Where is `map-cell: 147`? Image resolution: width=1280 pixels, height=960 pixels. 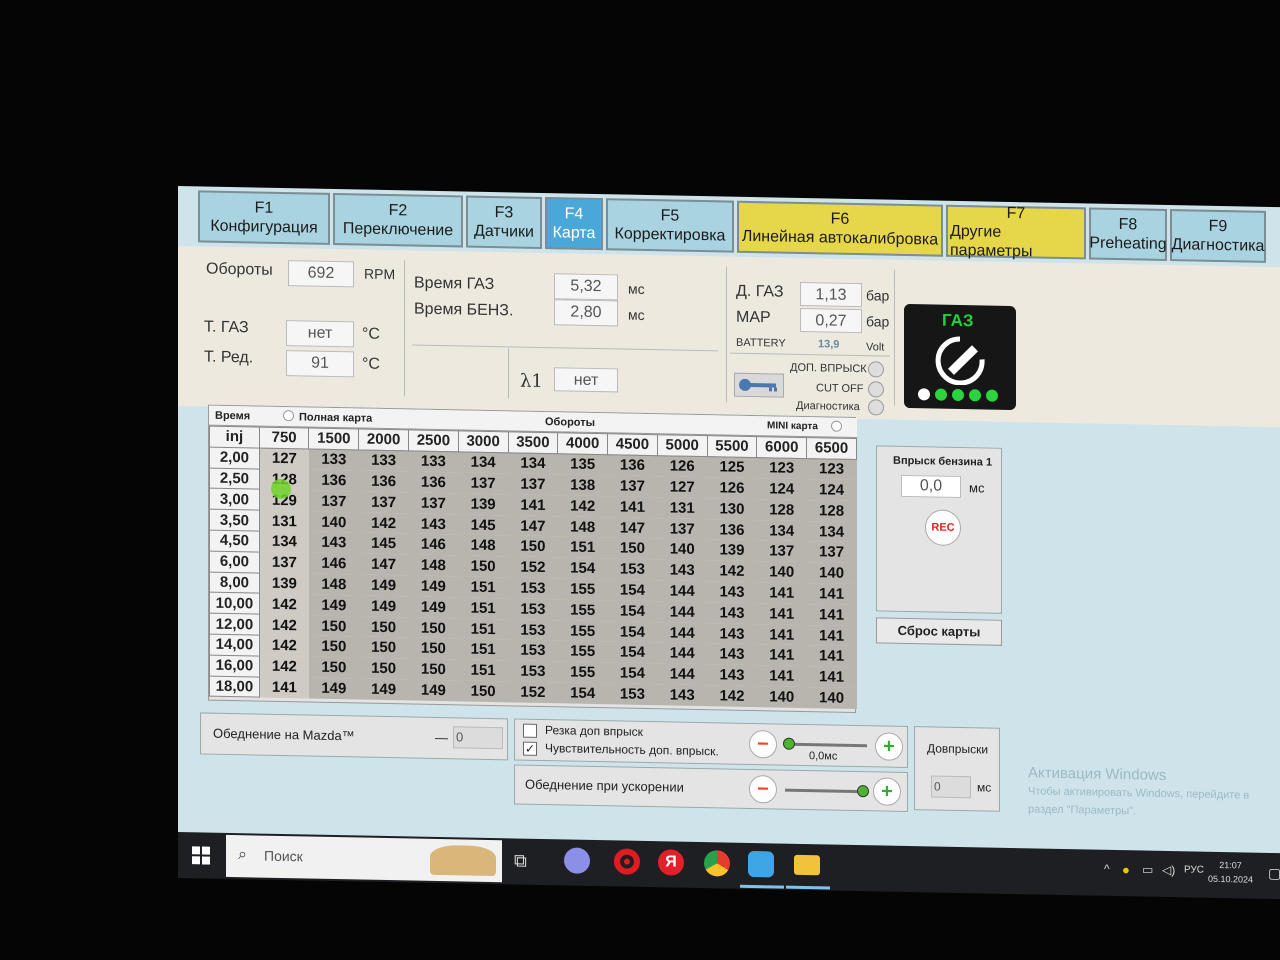 map-cell: 147 is located at coordinates (632, 527).